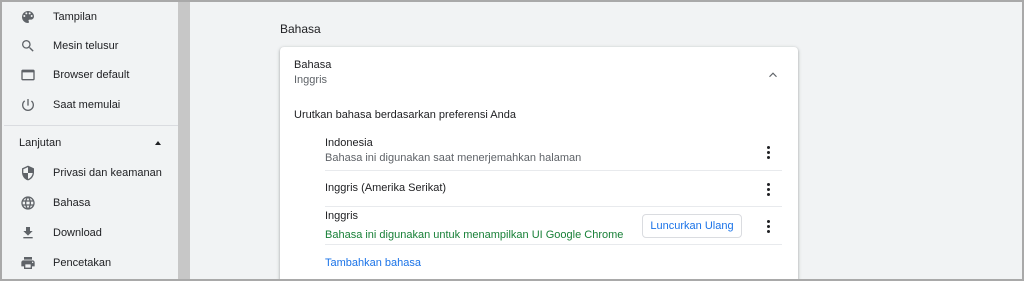  What do you see at coordinates (90, 143) in the screenshot?
I see `sidebar-advanced-toggle: Lanjutan` at bounding box center [90, 143].